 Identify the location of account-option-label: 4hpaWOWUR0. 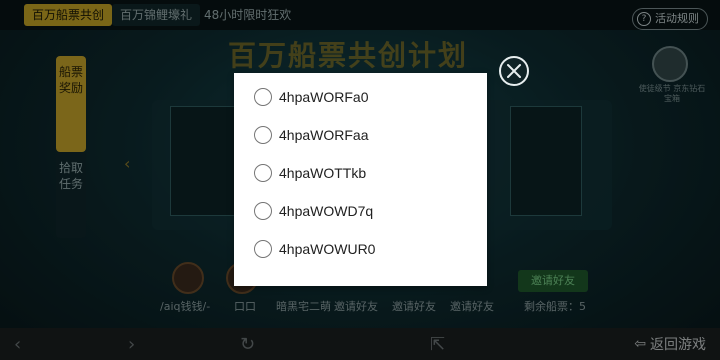
(327, 249).